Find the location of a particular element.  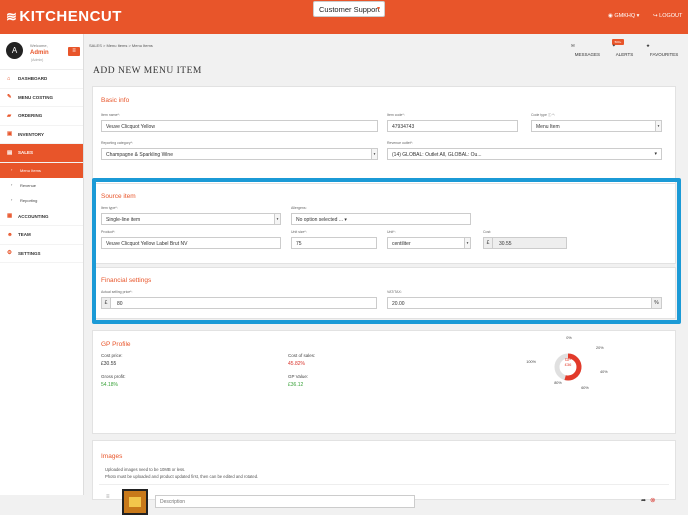

avatar: A is located at coordinates (14, 50).